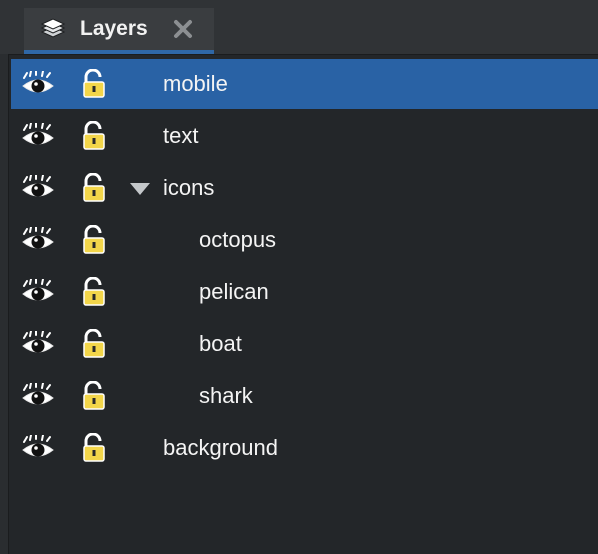 This screenshot has width=598, height=554. I want to click on layer-row-pelican: pelican, so click(304, 292).